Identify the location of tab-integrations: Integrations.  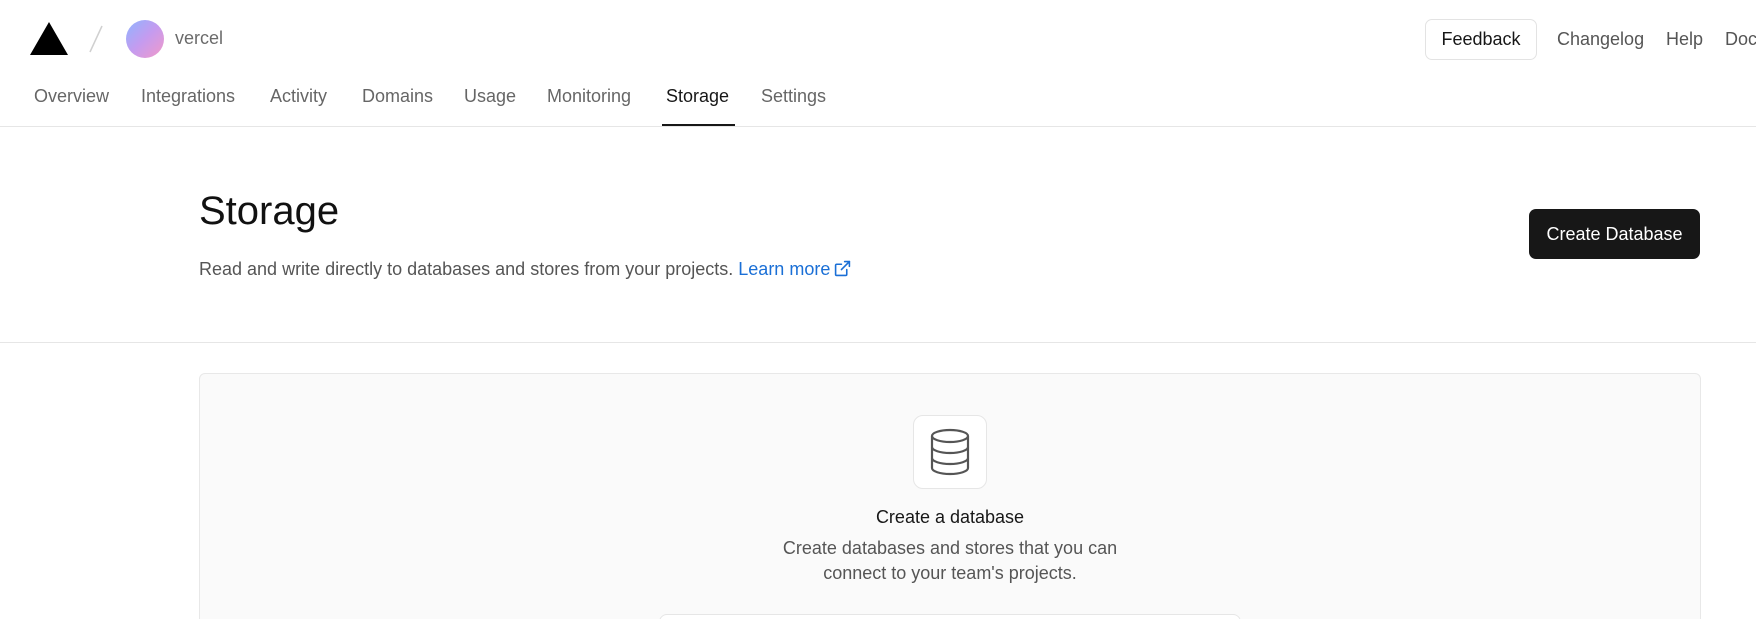
(188, 96).